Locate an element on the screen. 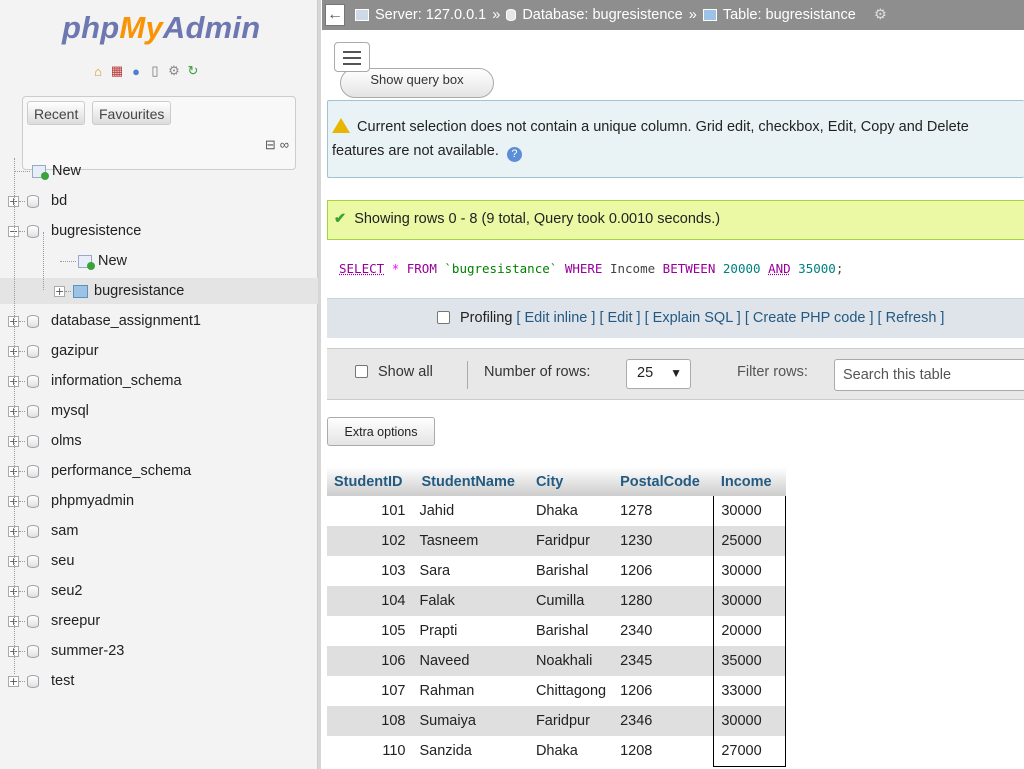  tree-item-database: + phpmyadmin is located at coordinates (159, 501).